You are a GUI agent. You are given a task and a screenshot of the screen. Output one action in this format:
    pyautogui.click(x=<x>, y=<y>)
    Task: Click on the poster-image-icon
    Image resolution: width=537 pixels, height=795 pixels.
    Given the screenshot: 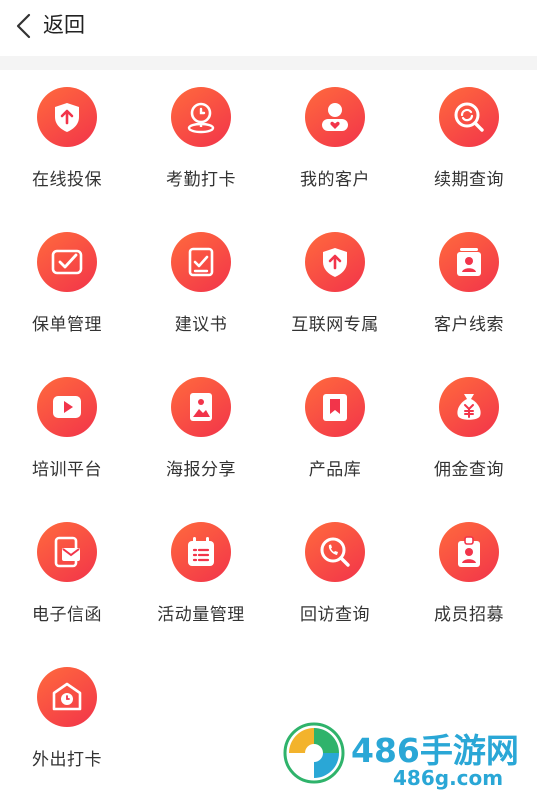 What is the action you would take?
    pyautogui.click(x=201, y=407)
    